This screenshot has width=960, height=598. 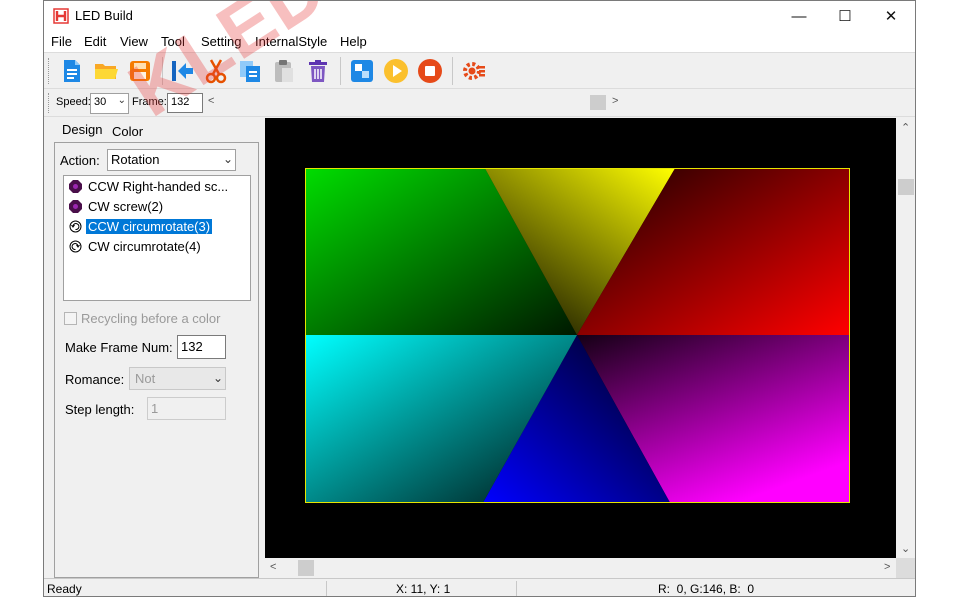 What do you see at coordinates (72, 71) in the screenshot?
I see `new-file-icon` at bounding box center [72, 71].